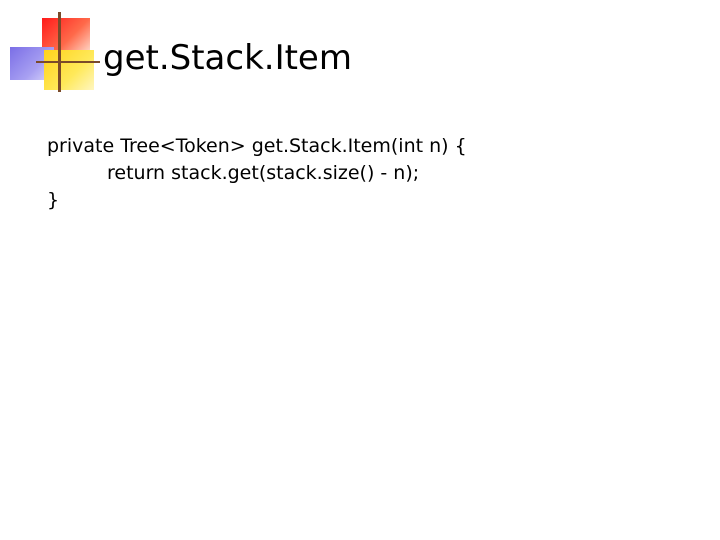 This screenshot has width=720, height=540. I want to click on yellow-square-shape, so click(69, 70).